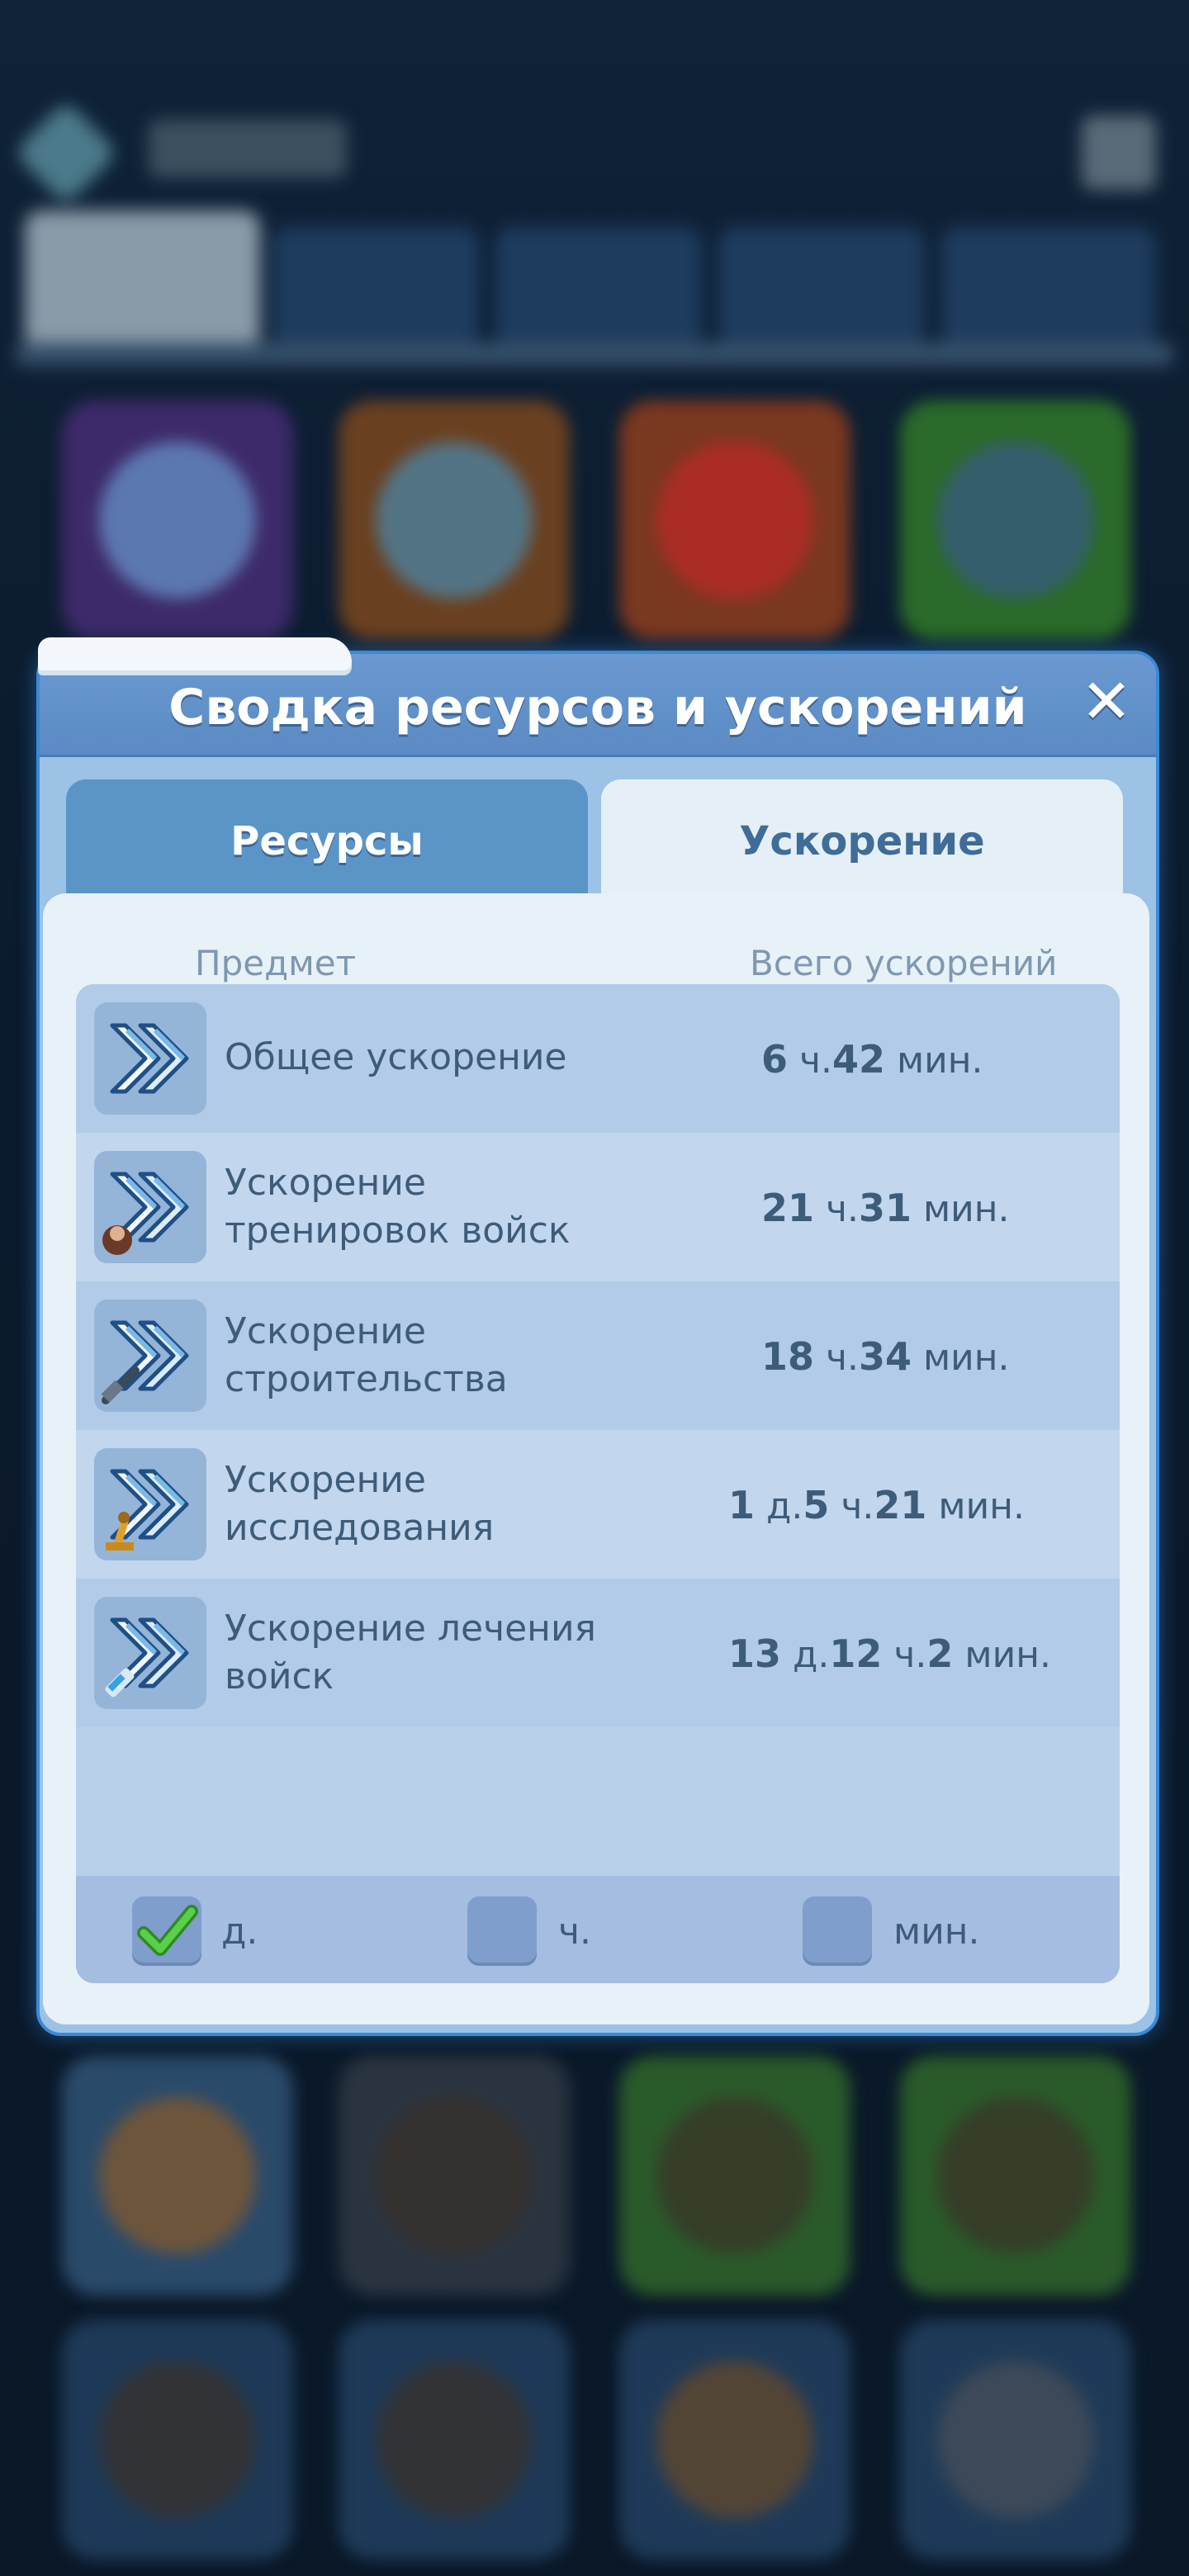 This screenshot has width=1189, height=2576. Describe the element at coordinates (502, 1931) in the screenshot. I see `unit-checkbox-hours` at that location.